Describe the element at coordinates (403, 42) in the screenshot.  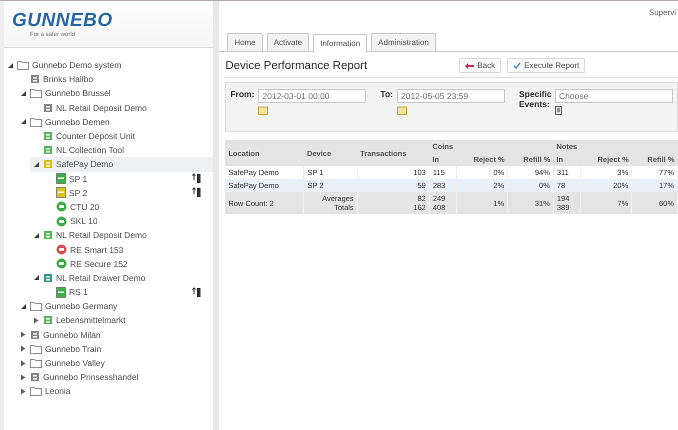
I see `tab: Administration` at that location.